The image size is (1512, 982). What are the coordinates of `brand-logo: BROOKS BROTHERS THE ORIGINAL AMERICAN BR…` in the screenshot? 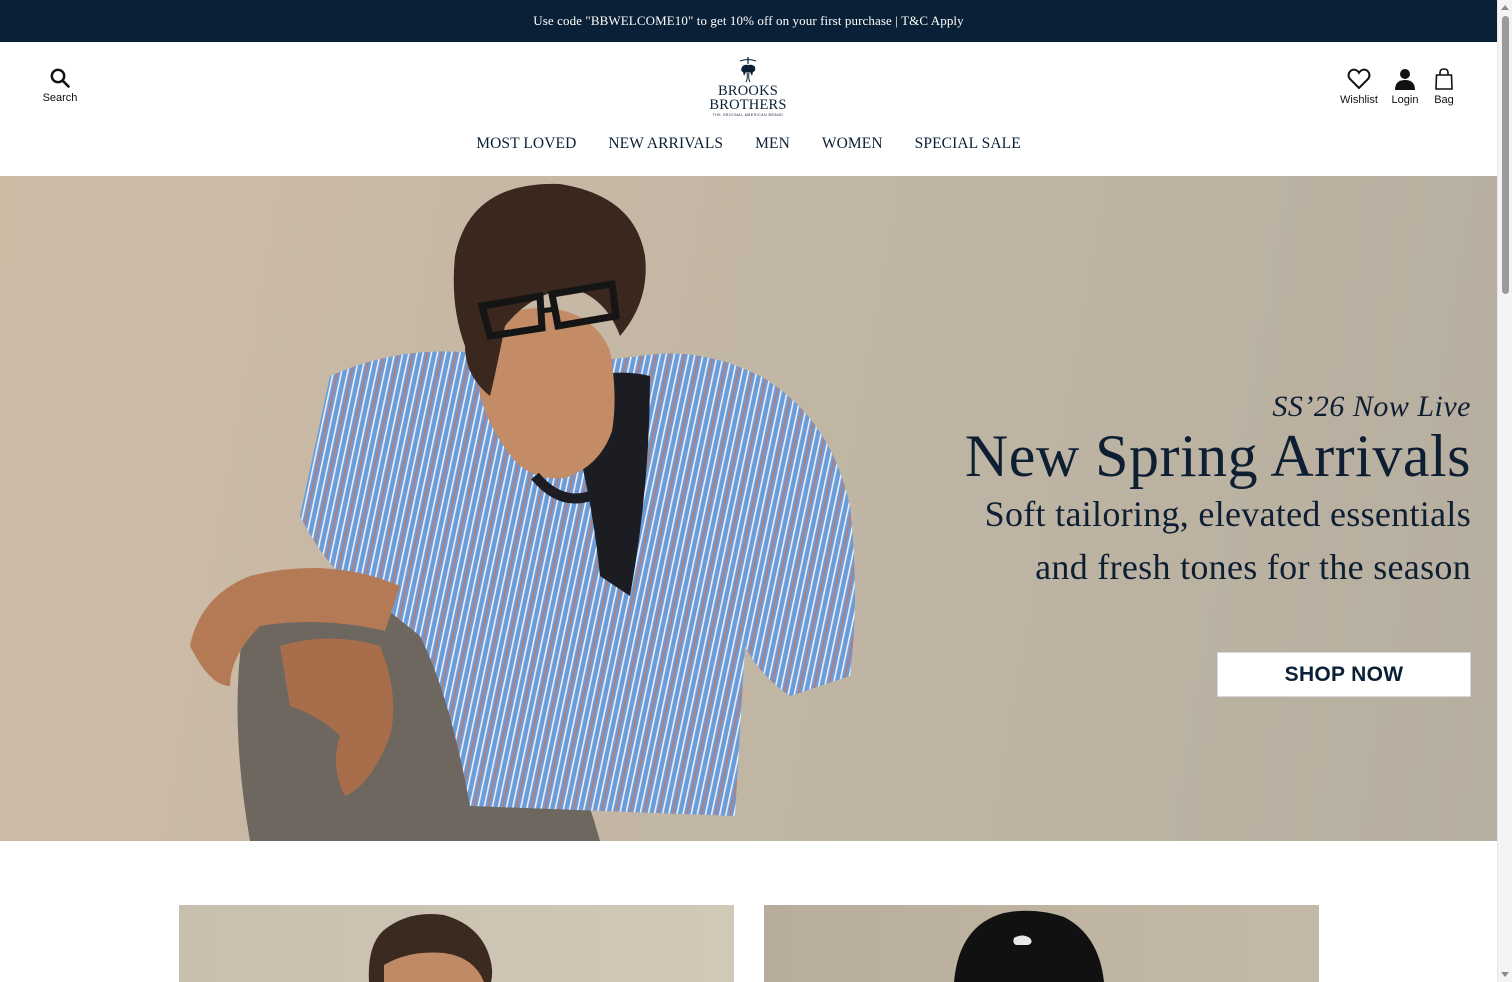 It's located at (748, 90).